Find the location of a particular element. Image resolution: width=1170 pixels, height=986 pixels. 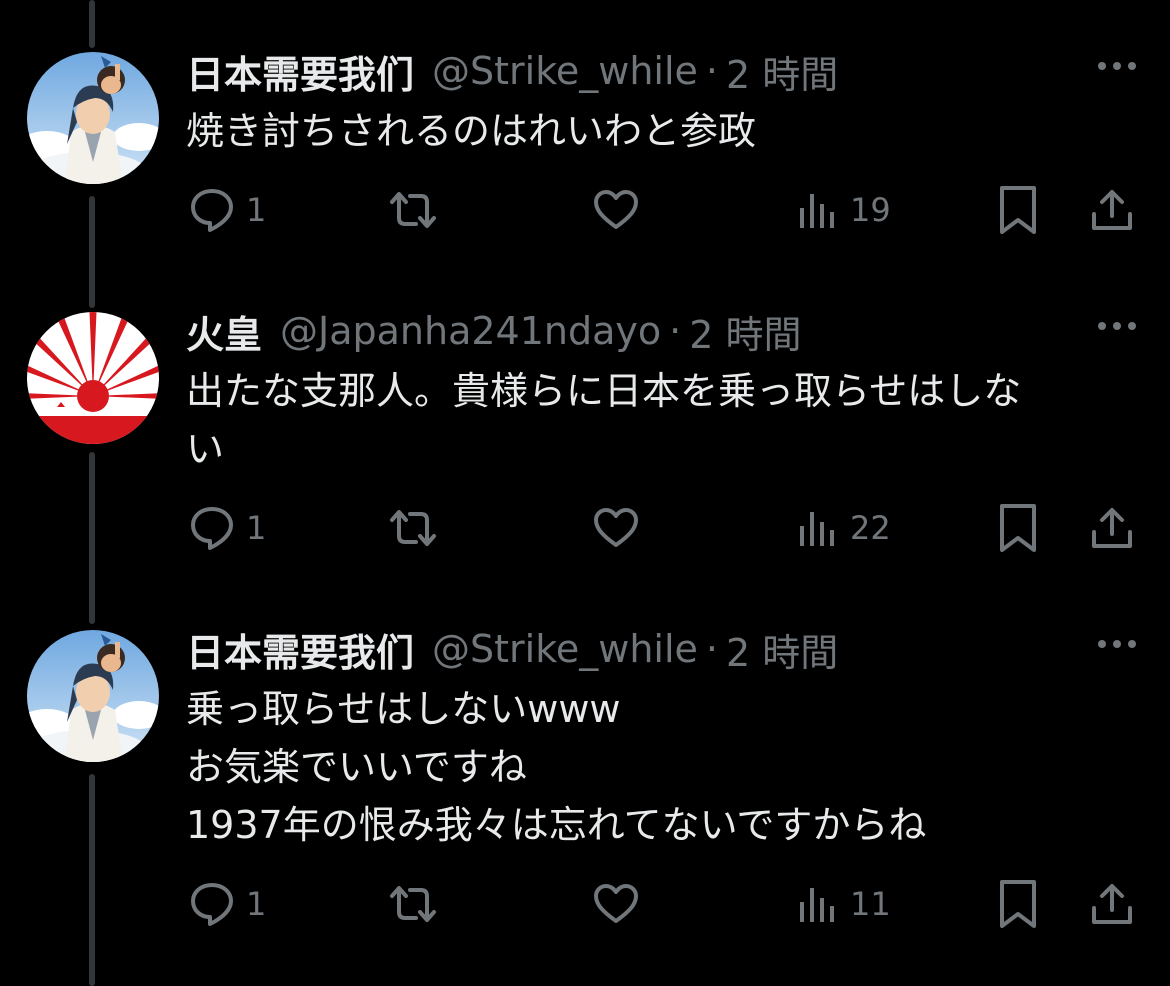

tweet-text: 出たな支那人。貴様らに日本を乗っ取らせはしな い is located at coordinates (658, 420).